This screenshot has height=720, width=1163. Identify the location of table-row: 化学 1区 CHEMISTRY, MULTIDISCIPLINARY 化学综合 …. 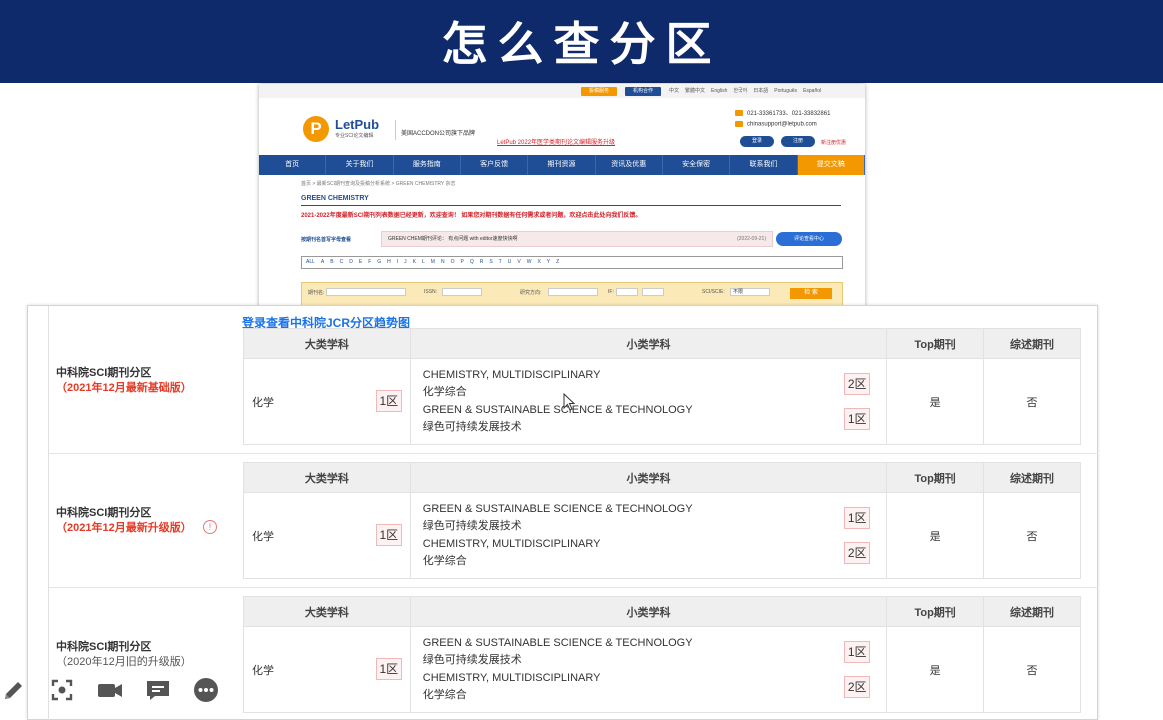
(662, 401).